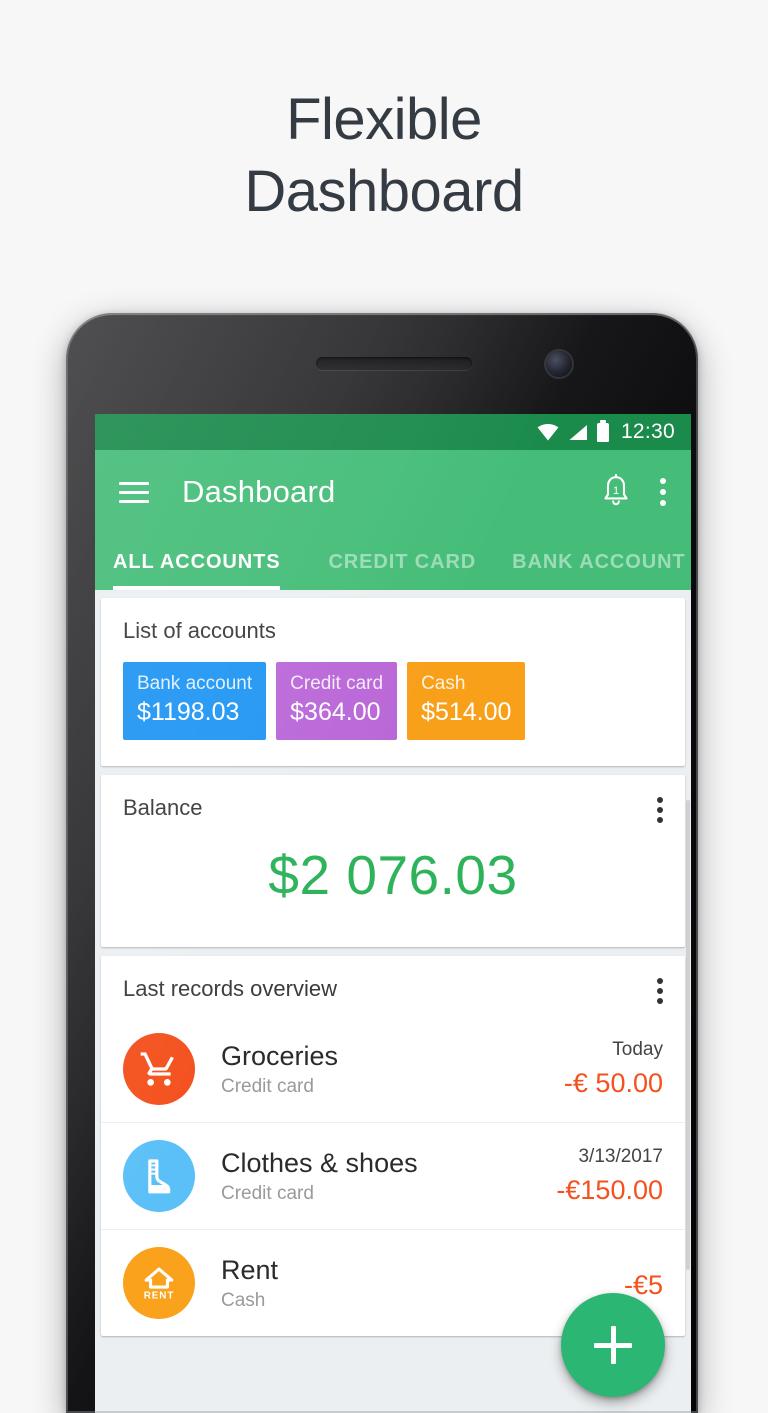 This screenshot has width=768, height=1413. I want to click on record-row-groceries: Groceries Credit card Today -€ 50.00, so click(393, 1069).